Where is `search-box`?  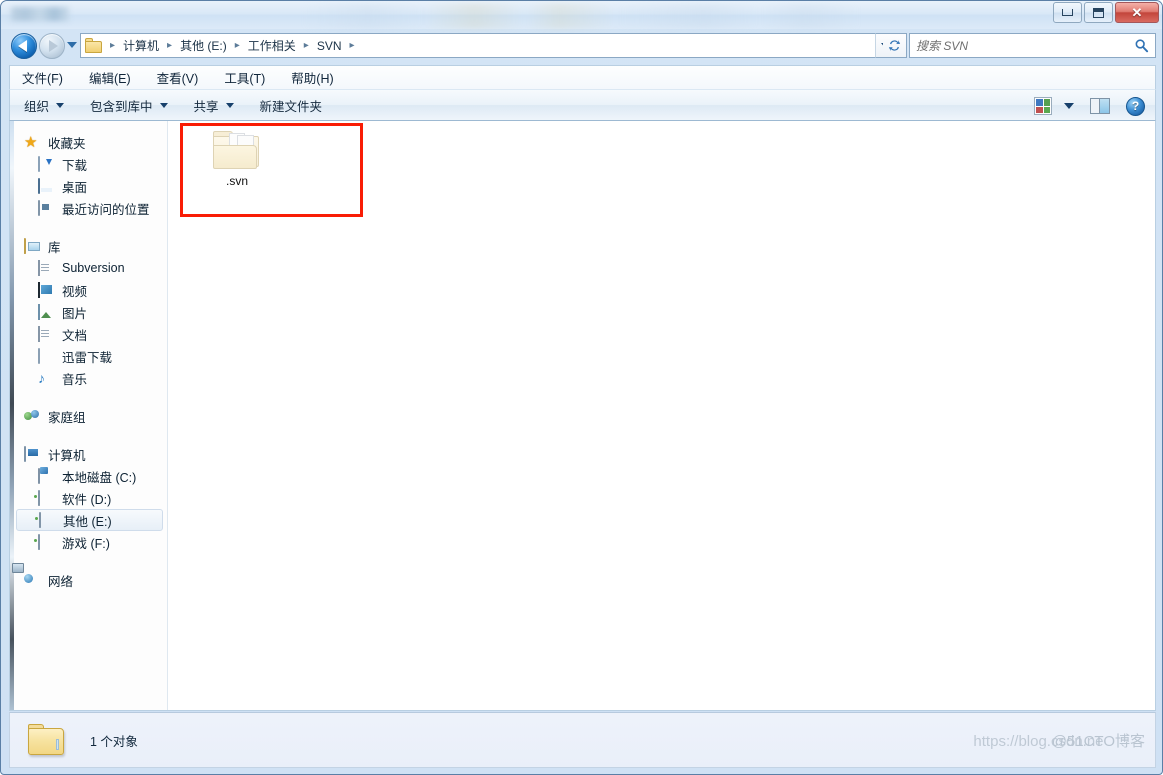
search-box is located at coordinates (1032, 45).